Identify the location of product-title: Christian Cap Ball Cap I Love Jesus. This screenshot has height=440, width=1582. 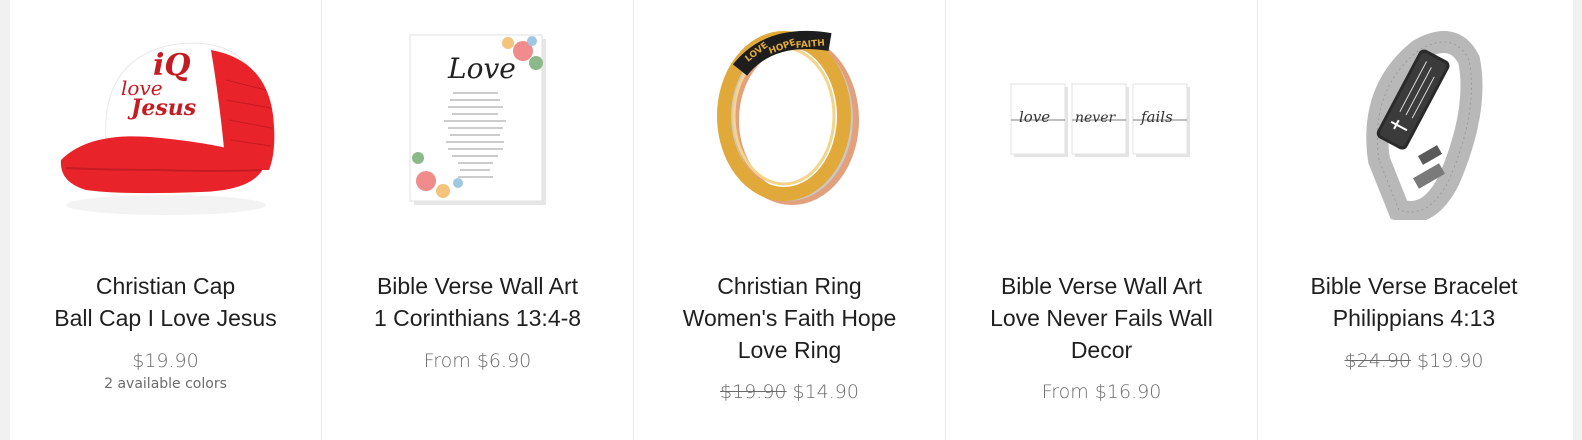
(165, 302).